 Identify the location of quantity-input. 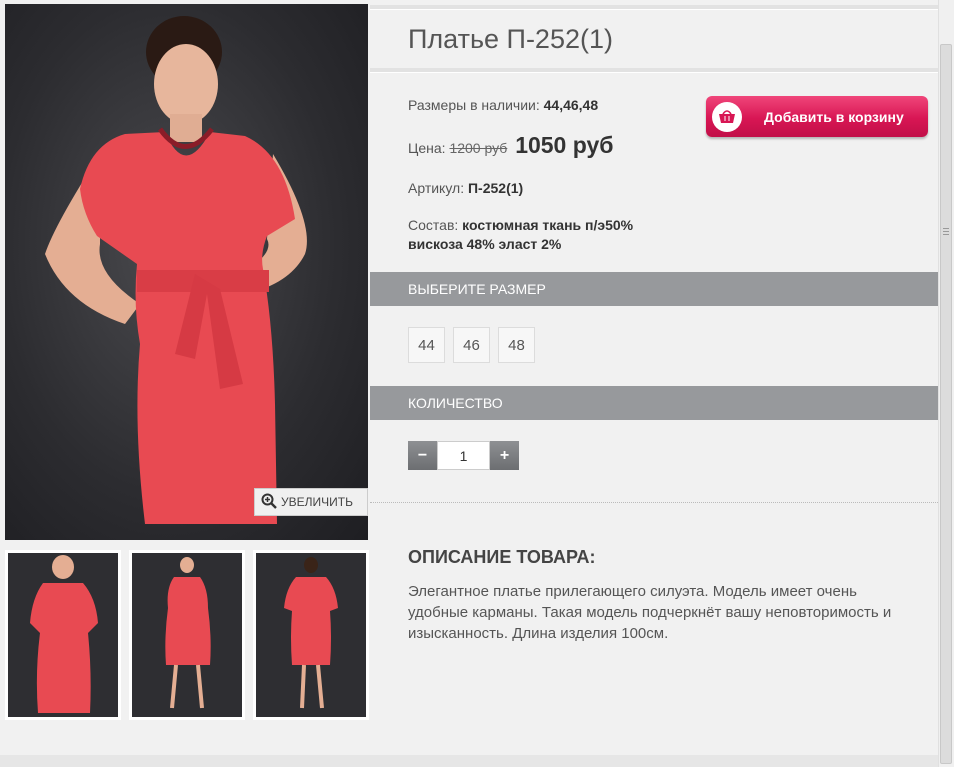
(463, 455).